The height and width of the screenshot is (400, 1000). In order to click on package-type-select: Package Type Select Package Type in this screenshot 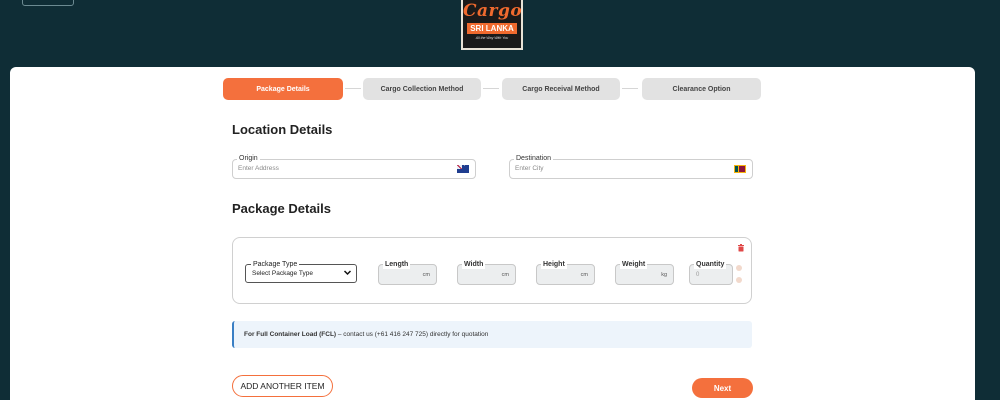, I will do `click(301, 271)`.